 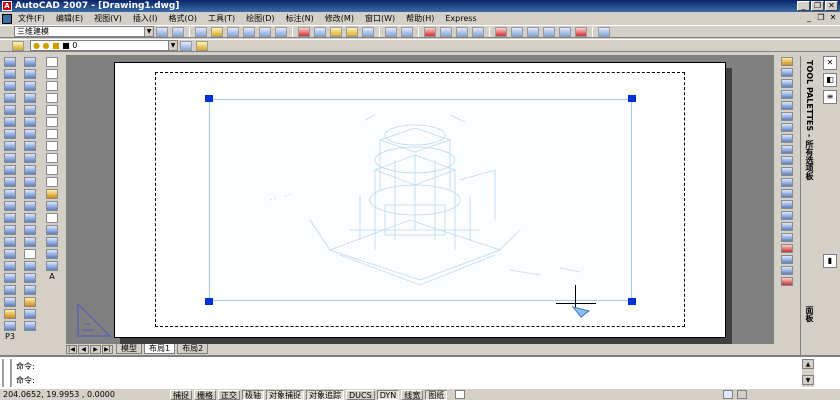 I want to click on polygon-icon, so click(x=52, y=98).